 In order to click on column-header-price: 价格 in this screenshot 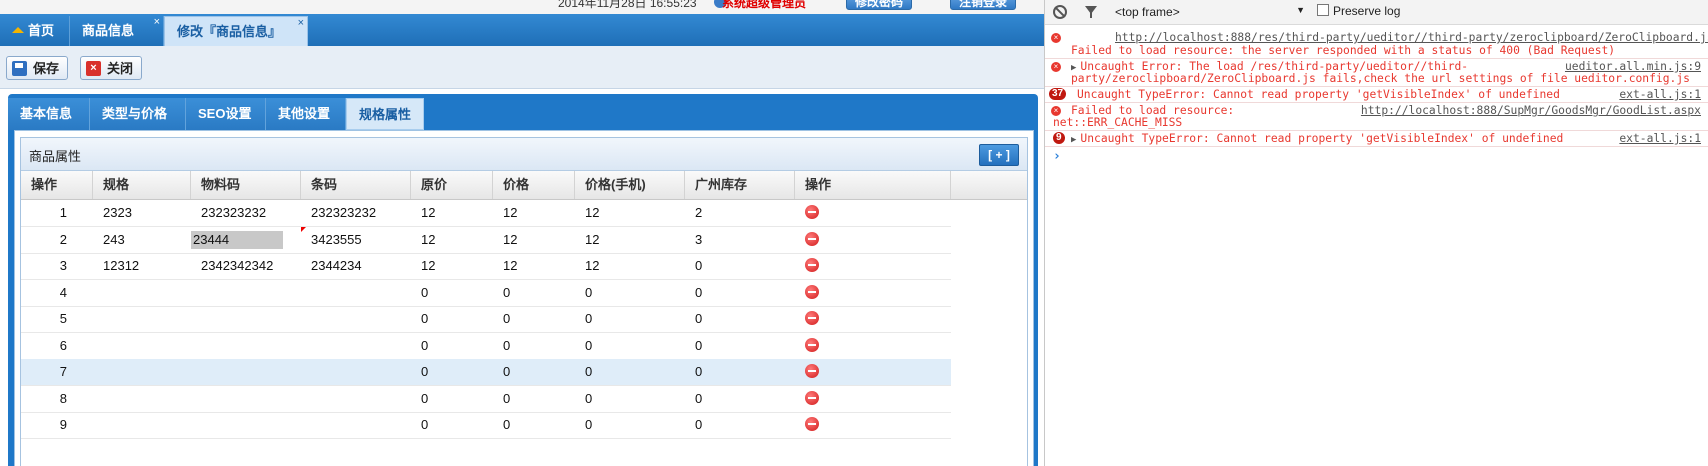, I will do `click(534, 185)`.